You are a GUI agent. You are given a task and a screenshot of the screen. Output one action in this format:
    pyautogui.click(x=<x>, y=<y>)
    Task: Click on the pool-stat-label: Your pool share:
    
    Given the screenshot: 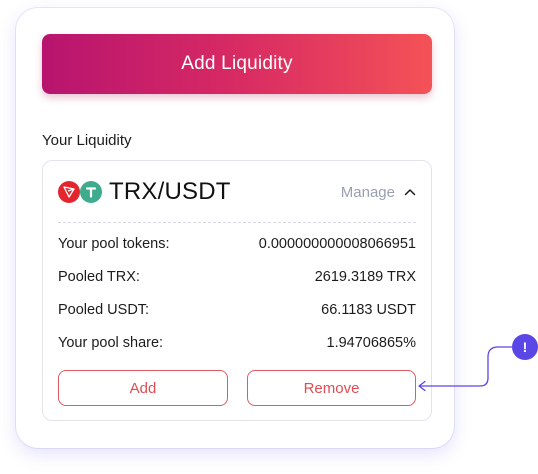 What is the action you would take?
    pyautogui.click(x=111, y=343)
    